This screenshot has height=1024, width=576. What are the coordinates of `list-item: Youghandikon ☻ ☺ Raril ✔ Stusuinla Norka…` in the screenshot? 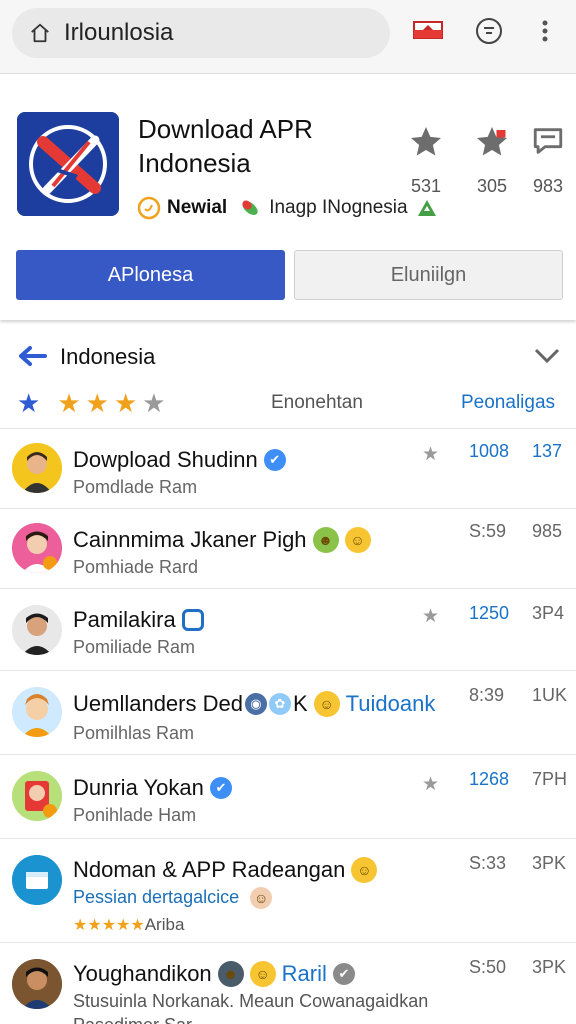 It's located at (288, 983).